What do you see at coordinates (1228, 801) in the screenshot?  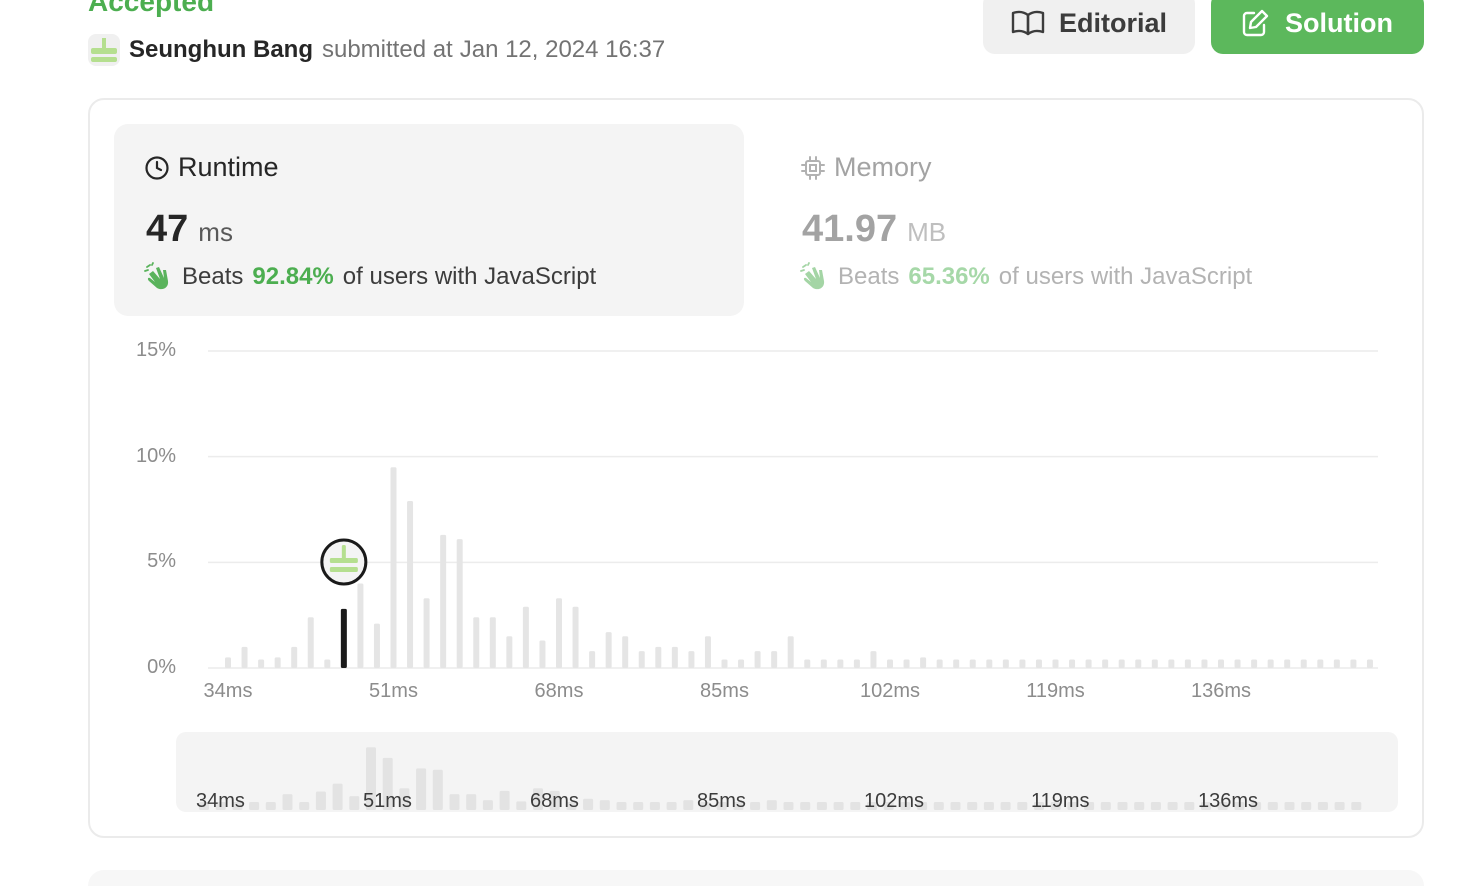 I see `overview-tick-label: 136ms` at bounding box center [1228, 801].